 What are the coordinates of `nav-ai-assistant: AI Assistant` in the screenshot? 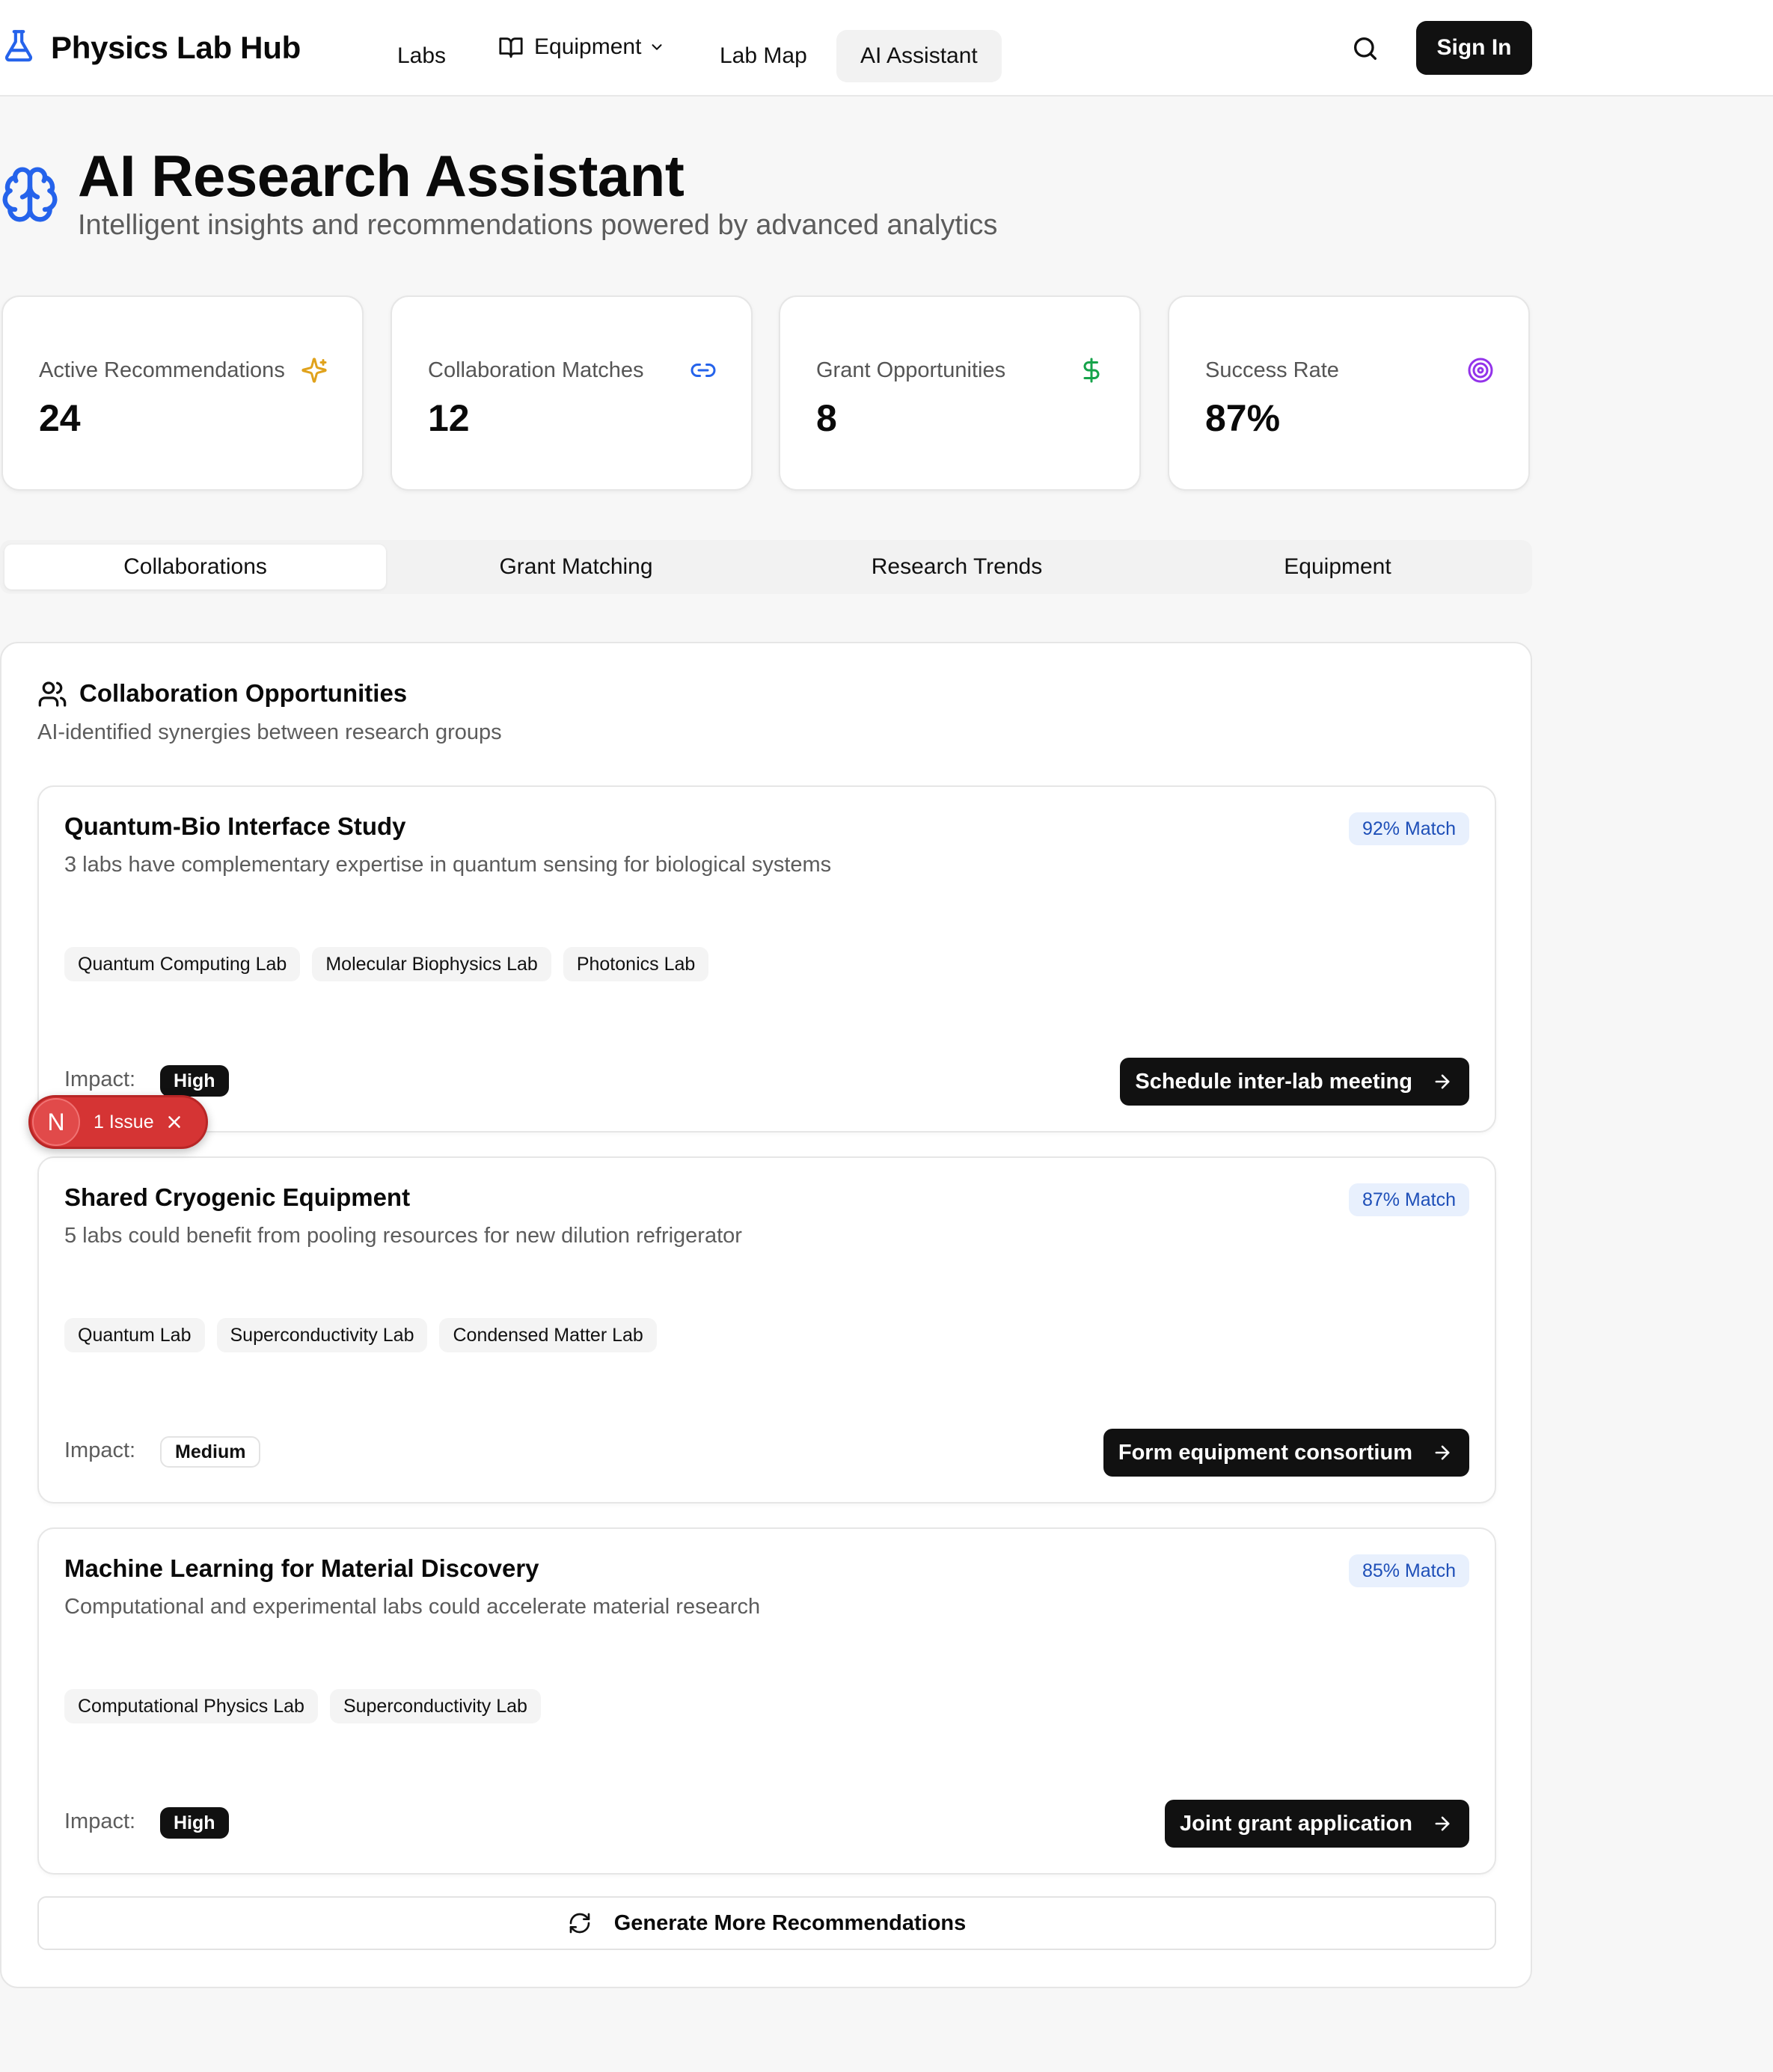 It's located at (919, 56).